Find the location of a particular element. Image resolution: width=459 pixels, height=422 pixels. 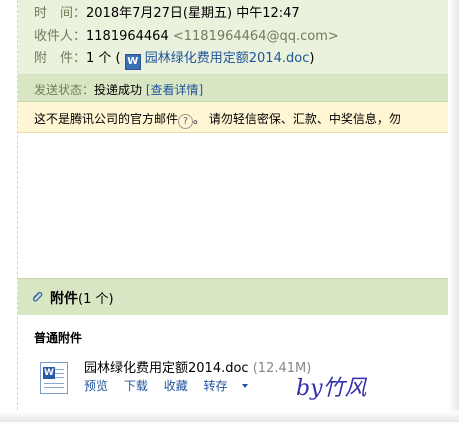

warning-text-2: 。 请勿轻信密保、汇款、中奖信息，勿 is located at coordinates (297, 119).